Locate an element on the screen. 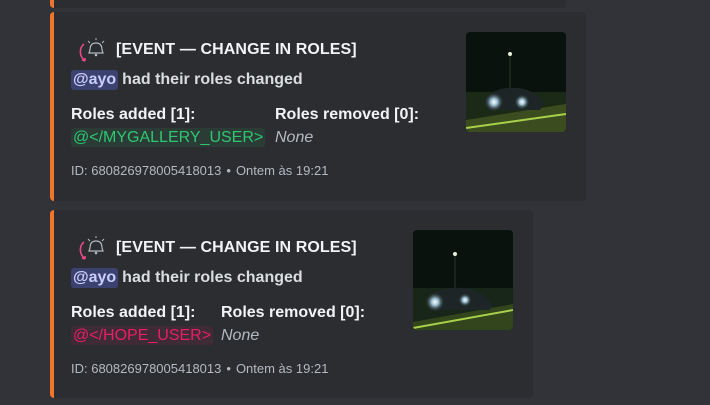 The width and height of the screenshot is (710, 405). role-mention: @</MYGALLERY_USER> is located at coordinates (168, 137).